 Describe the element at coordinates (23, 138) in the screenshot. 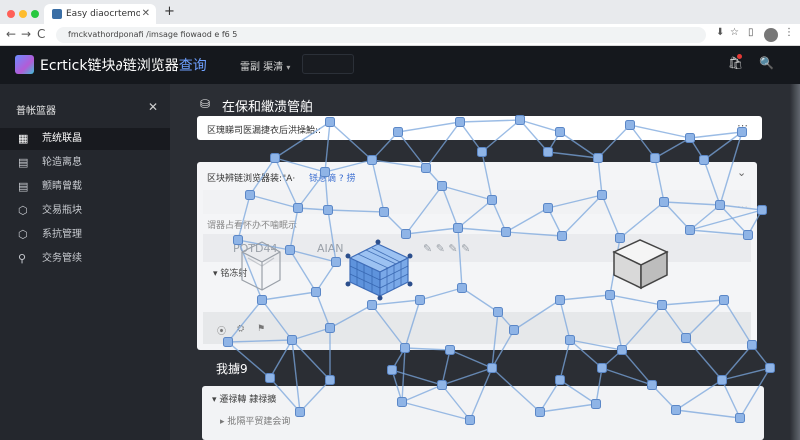

I see `dashboard-icon: ▦` at that location.